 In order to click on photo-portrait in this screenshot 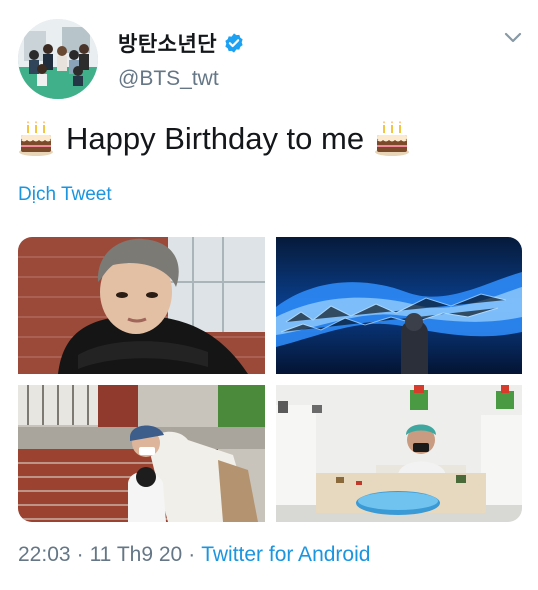, I will do `click(141, 305)`.